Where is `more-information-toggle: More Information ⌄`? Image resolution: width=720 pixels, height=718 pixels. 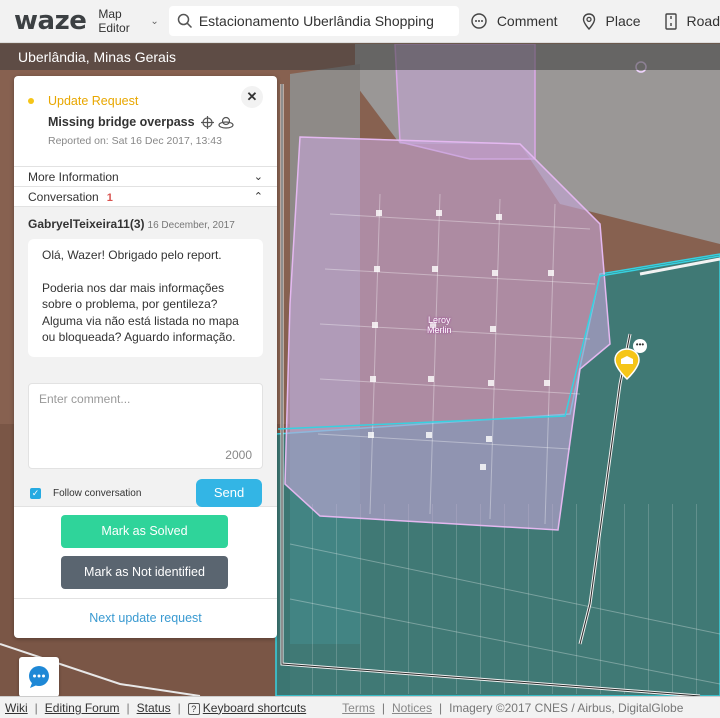 more-information-toggle: More Information ⌄ is located at coordinates (145, 176).